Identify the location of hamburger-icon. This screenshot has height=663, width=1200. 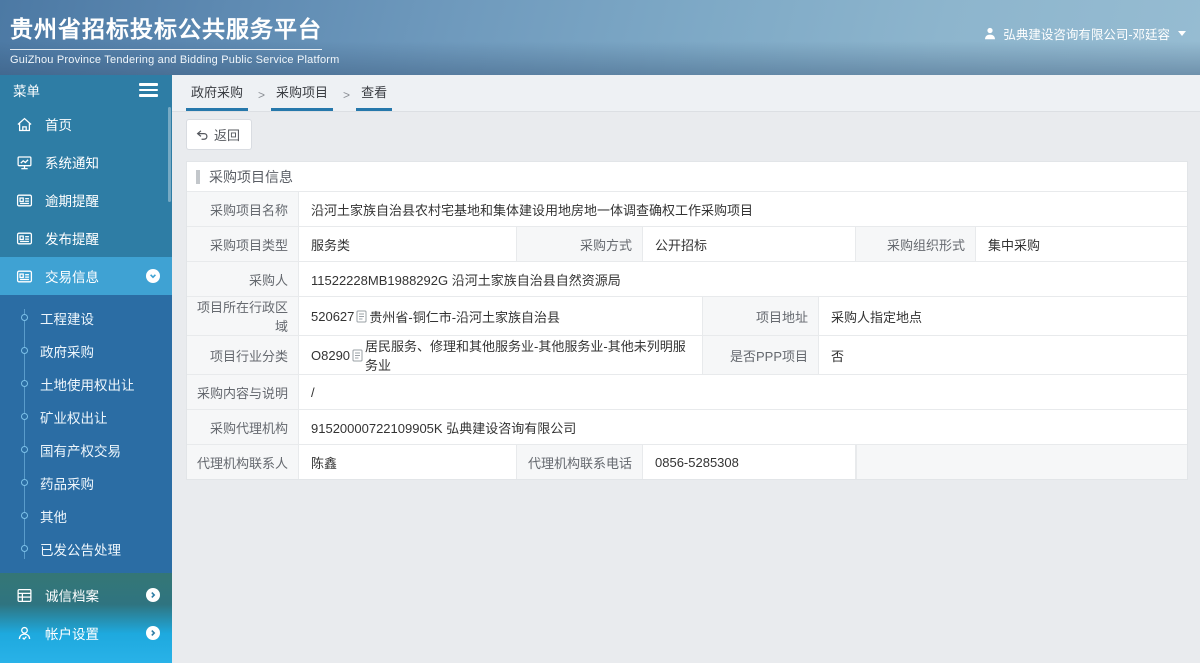
(148, 90).